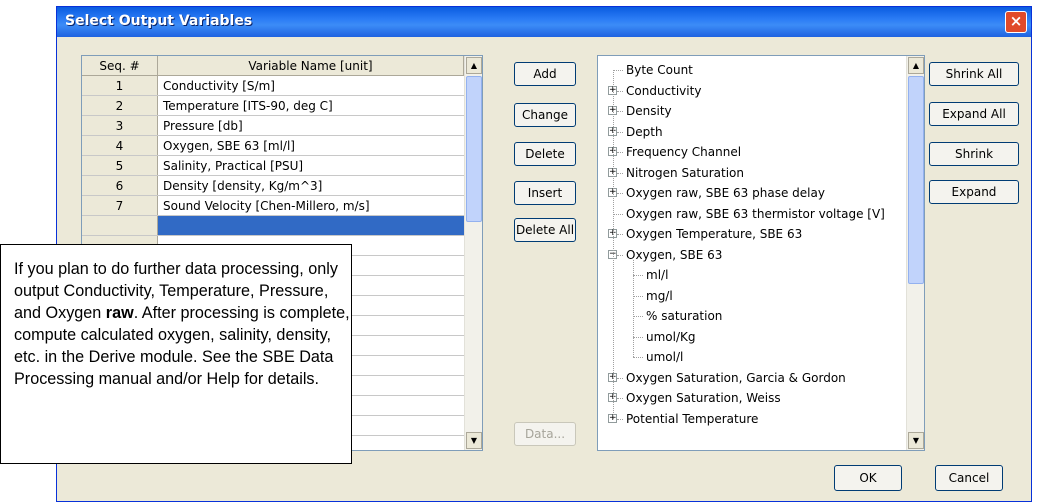 The width and height of the screenshot is (1044, 502). I want to click on table-row, so click(273, 226).